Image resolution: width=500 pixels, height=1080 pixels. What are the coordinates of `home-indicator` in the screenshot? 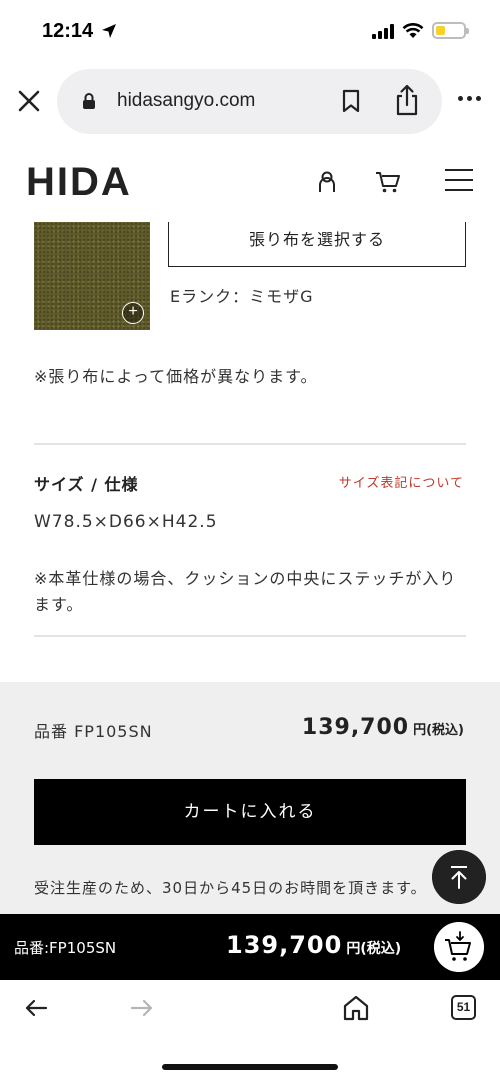 It's located at (250, 1067).